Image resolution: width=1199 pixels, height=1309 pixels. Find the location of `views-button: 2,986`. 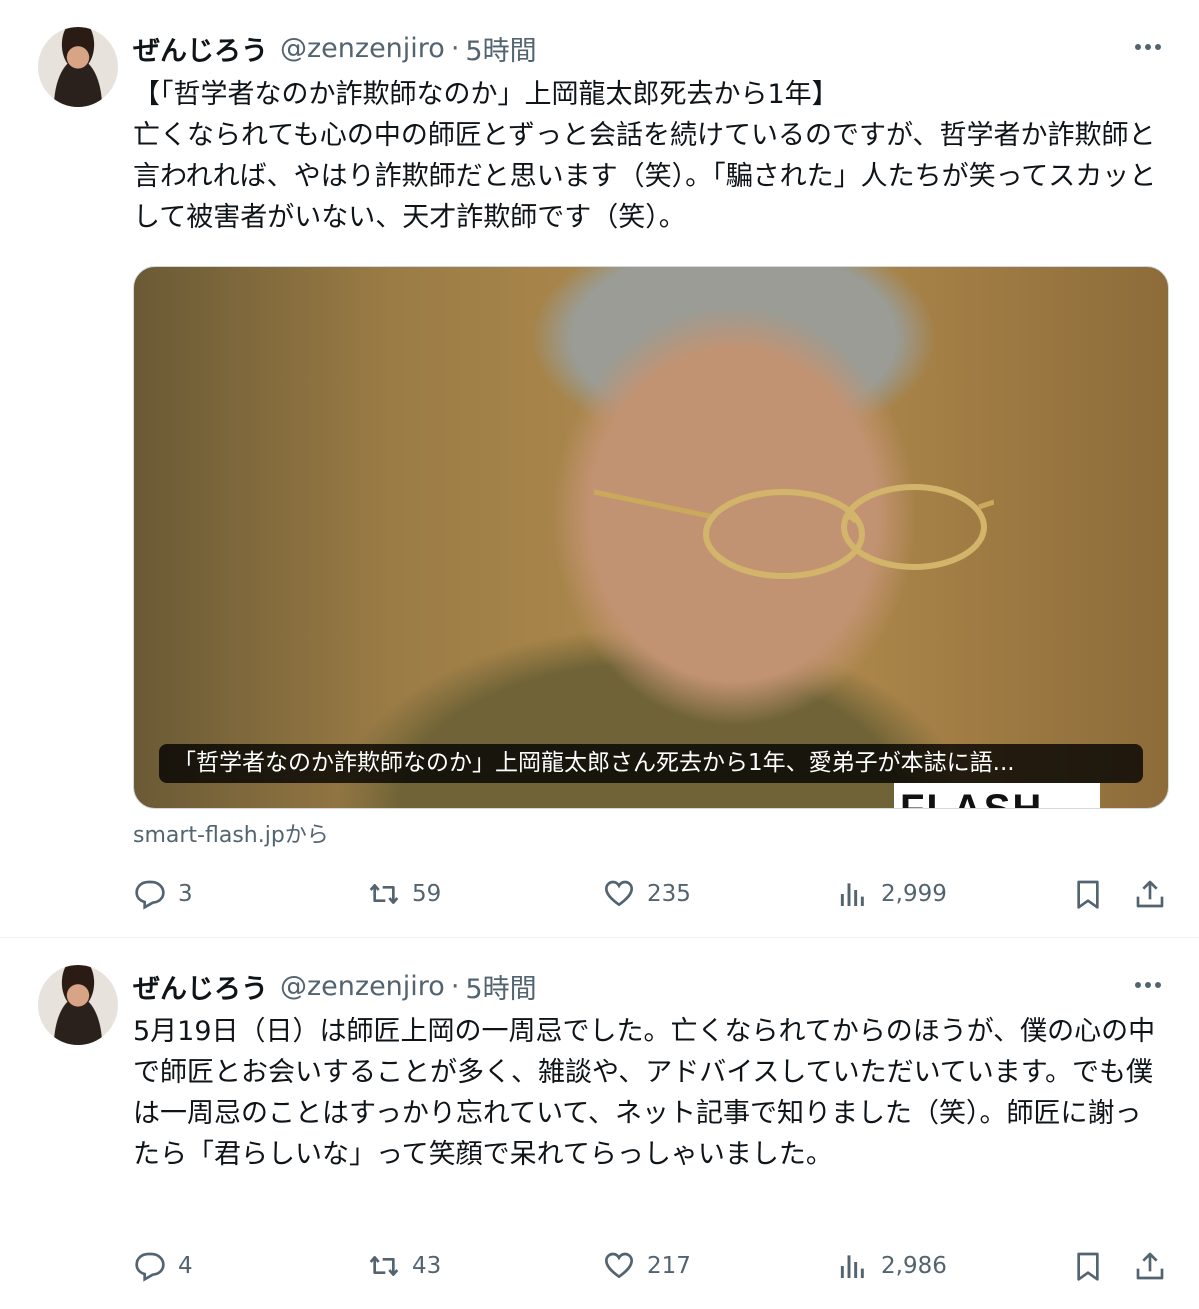

views-button: 2,986 is located at coordinates (892, 1266).